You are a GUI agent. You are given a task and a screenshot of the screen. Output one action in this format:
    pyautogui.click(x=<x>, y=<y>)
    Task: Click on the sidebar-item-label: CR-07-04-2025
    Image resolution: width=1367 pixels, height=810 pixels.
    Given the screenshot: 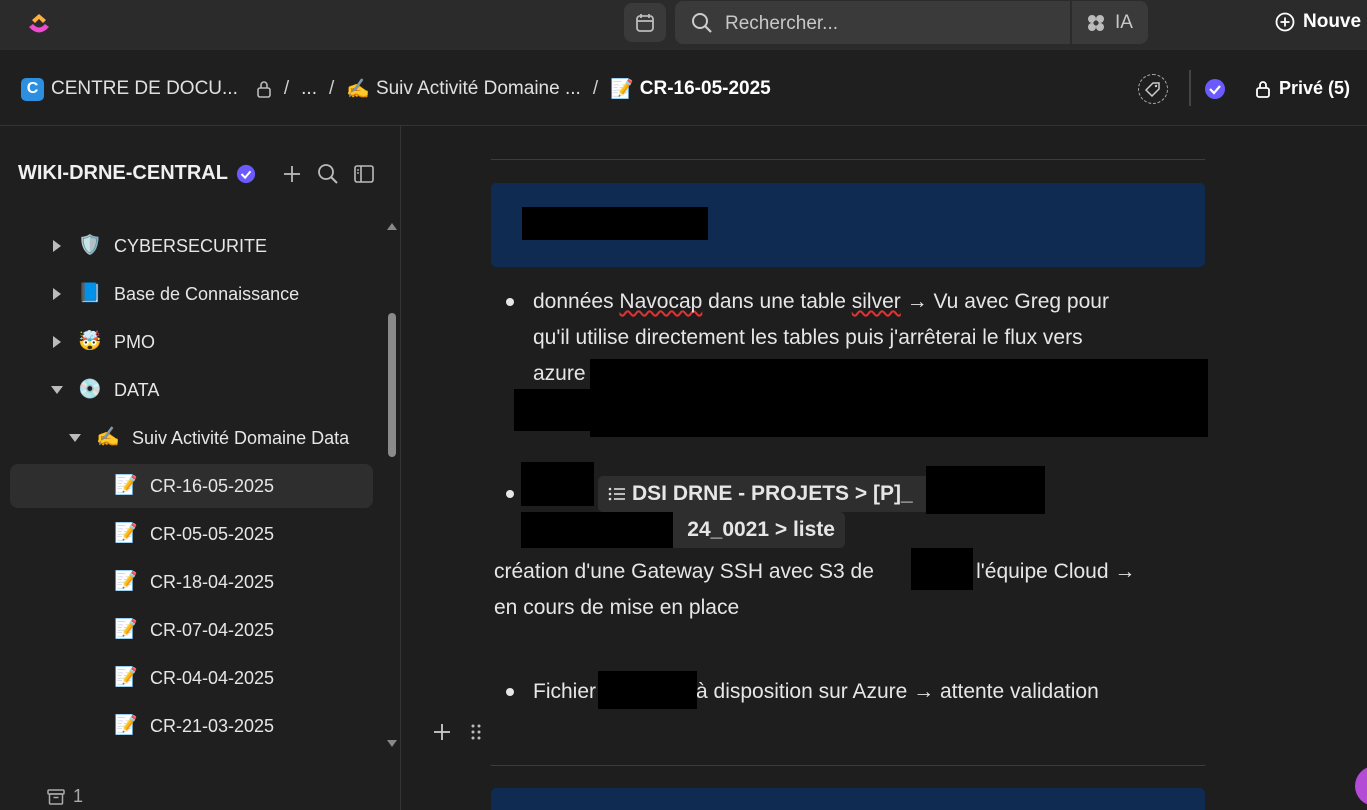 What is the action you would take?
    pyautogui.click(x=212, y=629)
    